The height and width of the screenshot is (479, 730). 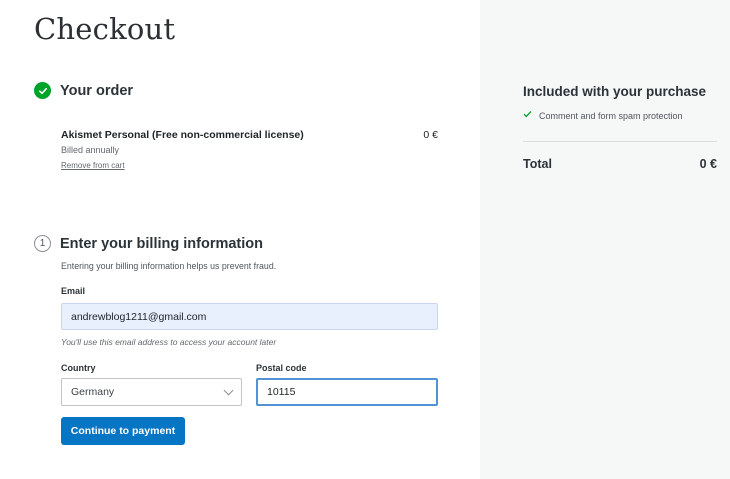 I want to click on total-label: Total, so click(x=537, y=164).